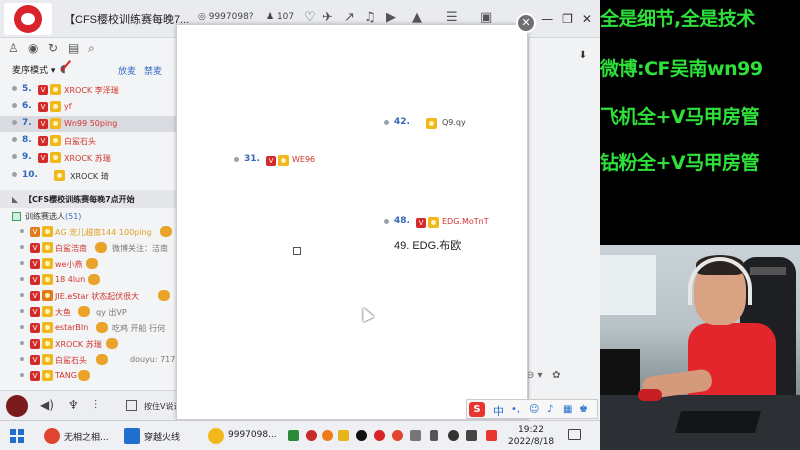  Describe the element at coordinates (88, 141) in the screenshot. I see `list-item: 8. V 白鲨石头` at that location.